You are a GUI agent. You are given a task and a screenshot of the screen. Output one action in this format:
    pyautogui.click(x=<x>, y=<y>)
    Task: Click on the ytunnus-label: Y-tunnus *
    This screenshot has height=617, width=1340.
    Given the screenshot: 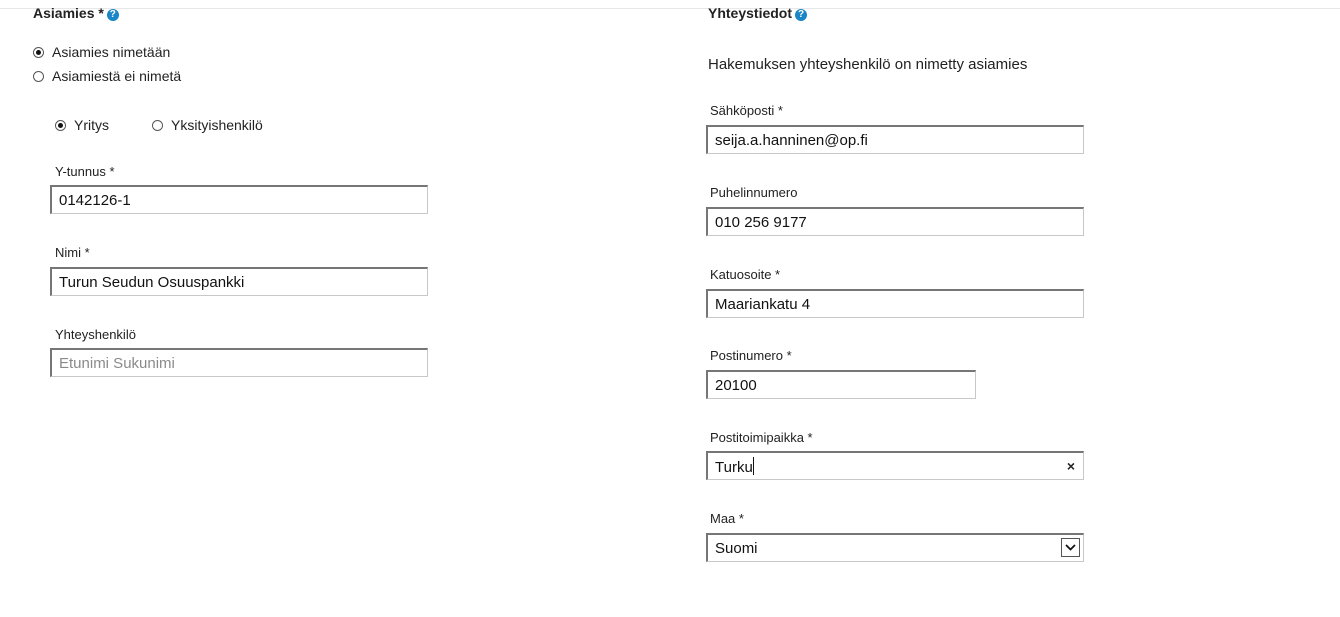 What is the action you would take?
    pyautogui.click(x=85, y=171)
    